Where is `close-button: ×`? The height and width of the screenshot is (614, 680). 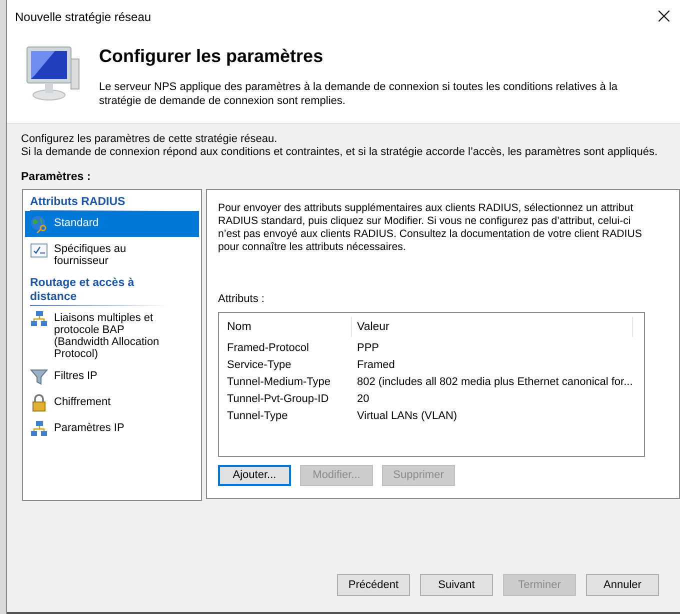 close-button: × is located at coordinates (664, 17).